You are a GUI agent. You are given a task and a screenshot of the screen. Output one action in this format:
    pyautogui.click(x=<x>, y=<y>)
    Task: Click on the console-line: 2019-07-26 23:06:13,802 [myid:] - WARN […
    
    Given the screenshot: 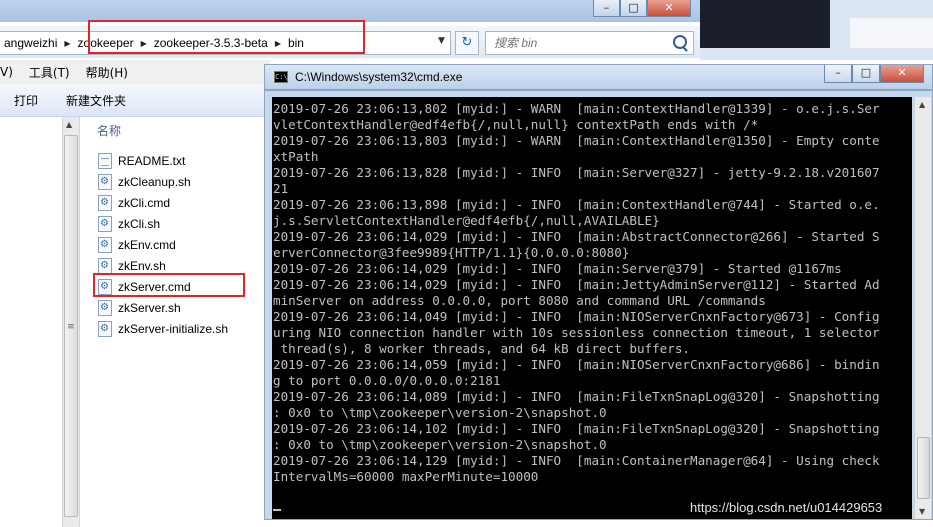 What is the action you would take?
    pyautogui.click(x=576, y=108)
    